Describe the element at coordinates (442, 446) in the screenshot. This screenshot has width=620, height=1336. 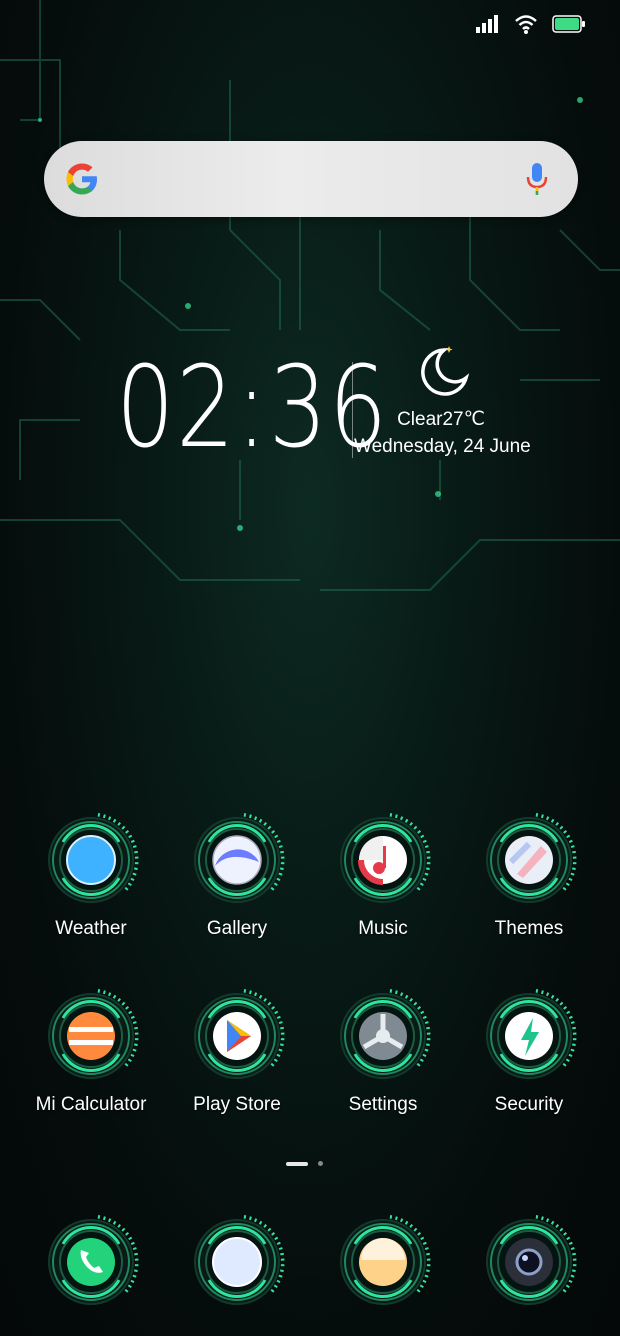
I see `date-label: Wednesday, 24 June` at that location.